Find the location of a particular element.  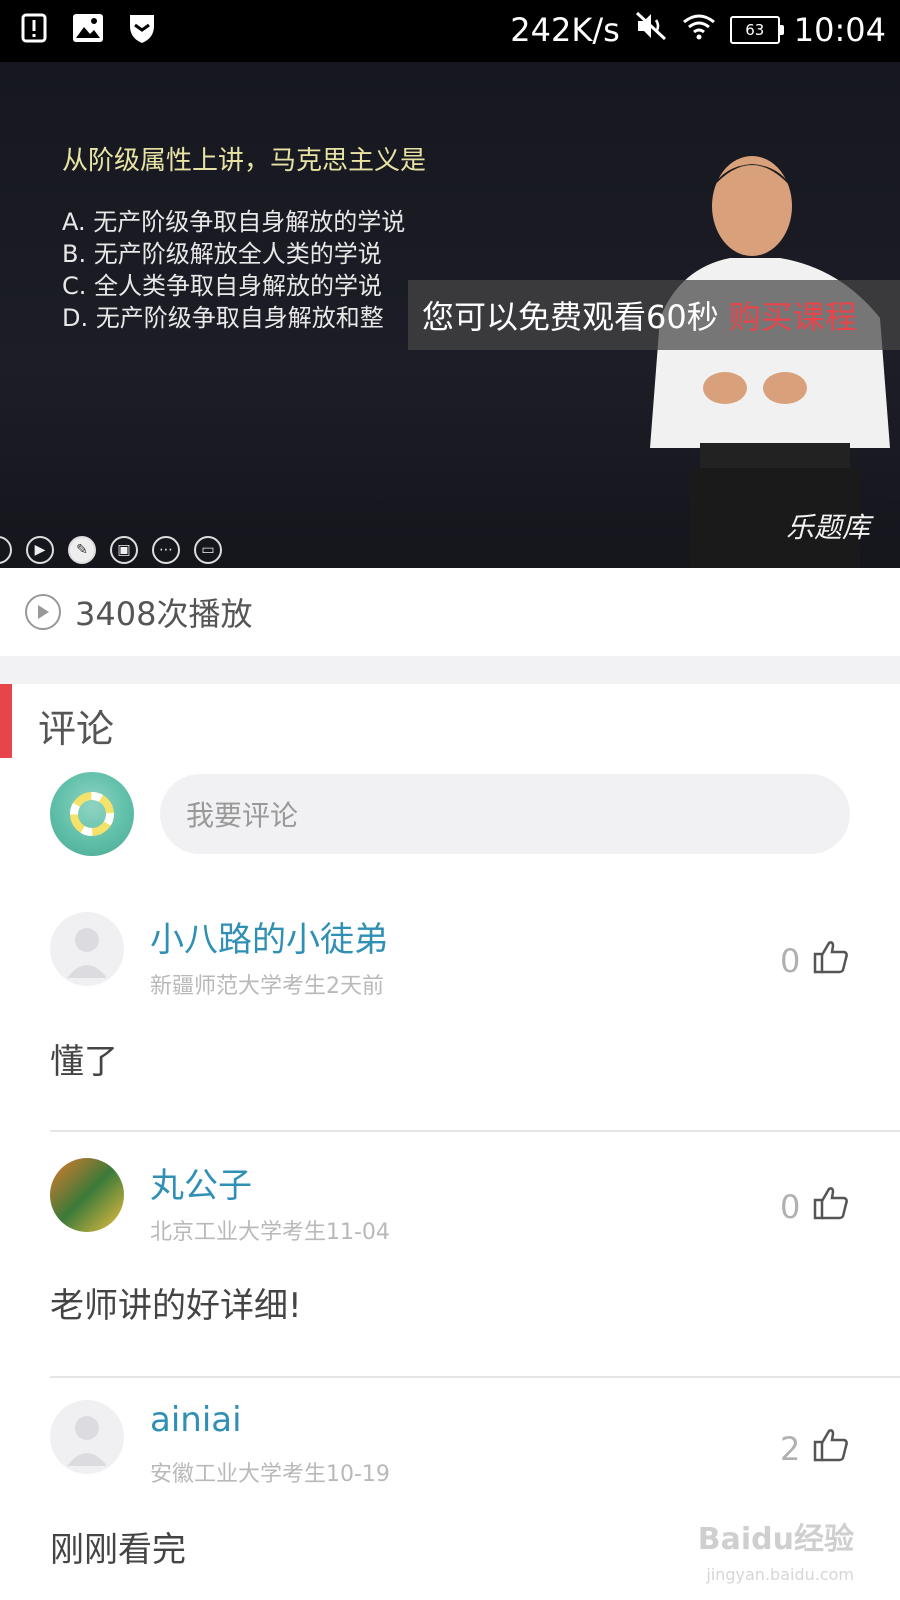

section-divider is located at coordinates (450, 670).